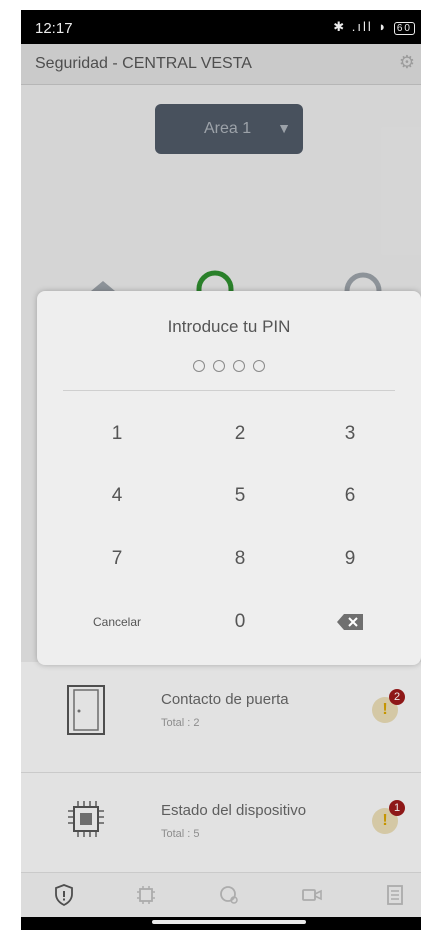 This screenshot has width=421, height=930. I want to click on backspace-icon, so click(350, 622).